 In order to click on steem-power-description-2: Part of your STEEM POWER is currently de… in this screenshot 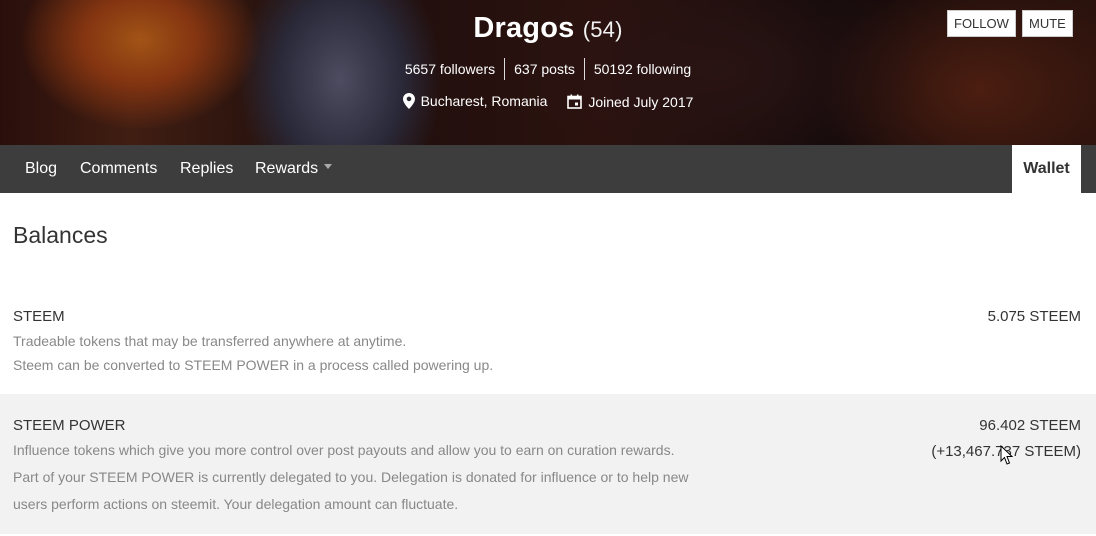, I will do `click(351, 477)`.